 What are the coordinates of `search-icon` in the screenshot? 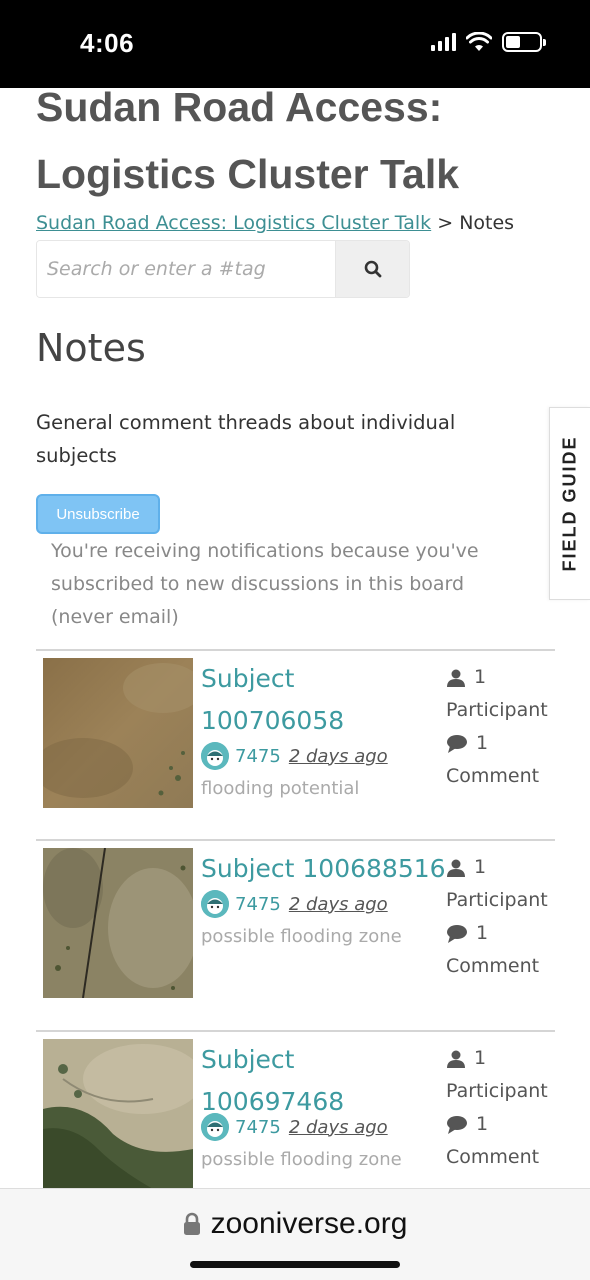 It's located at (372, 269).